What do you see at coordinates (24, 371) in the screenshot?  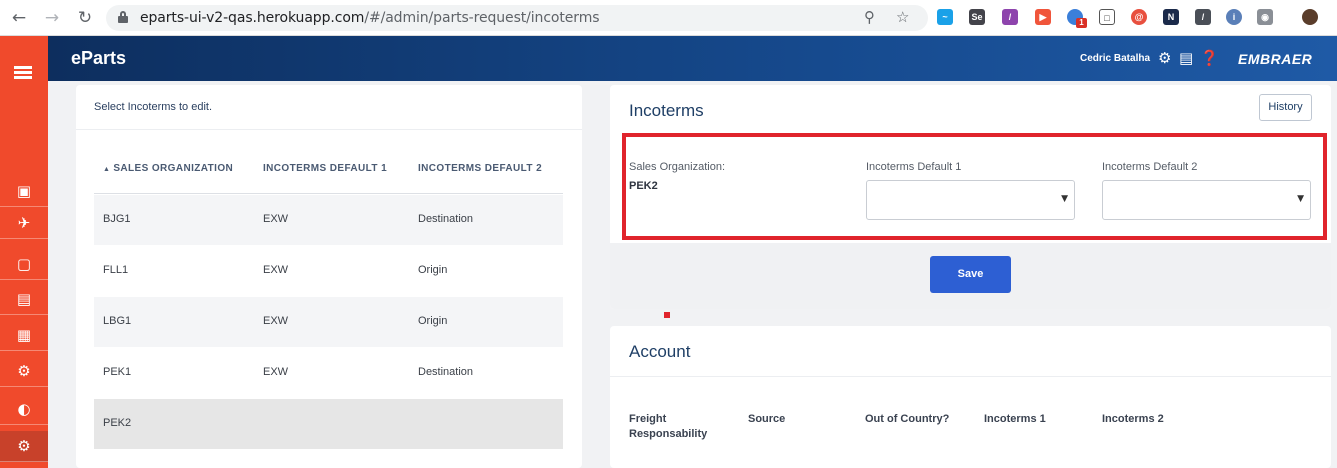 I see `gears-exchange-icon: ⚙` at bounding box center [24, 371].